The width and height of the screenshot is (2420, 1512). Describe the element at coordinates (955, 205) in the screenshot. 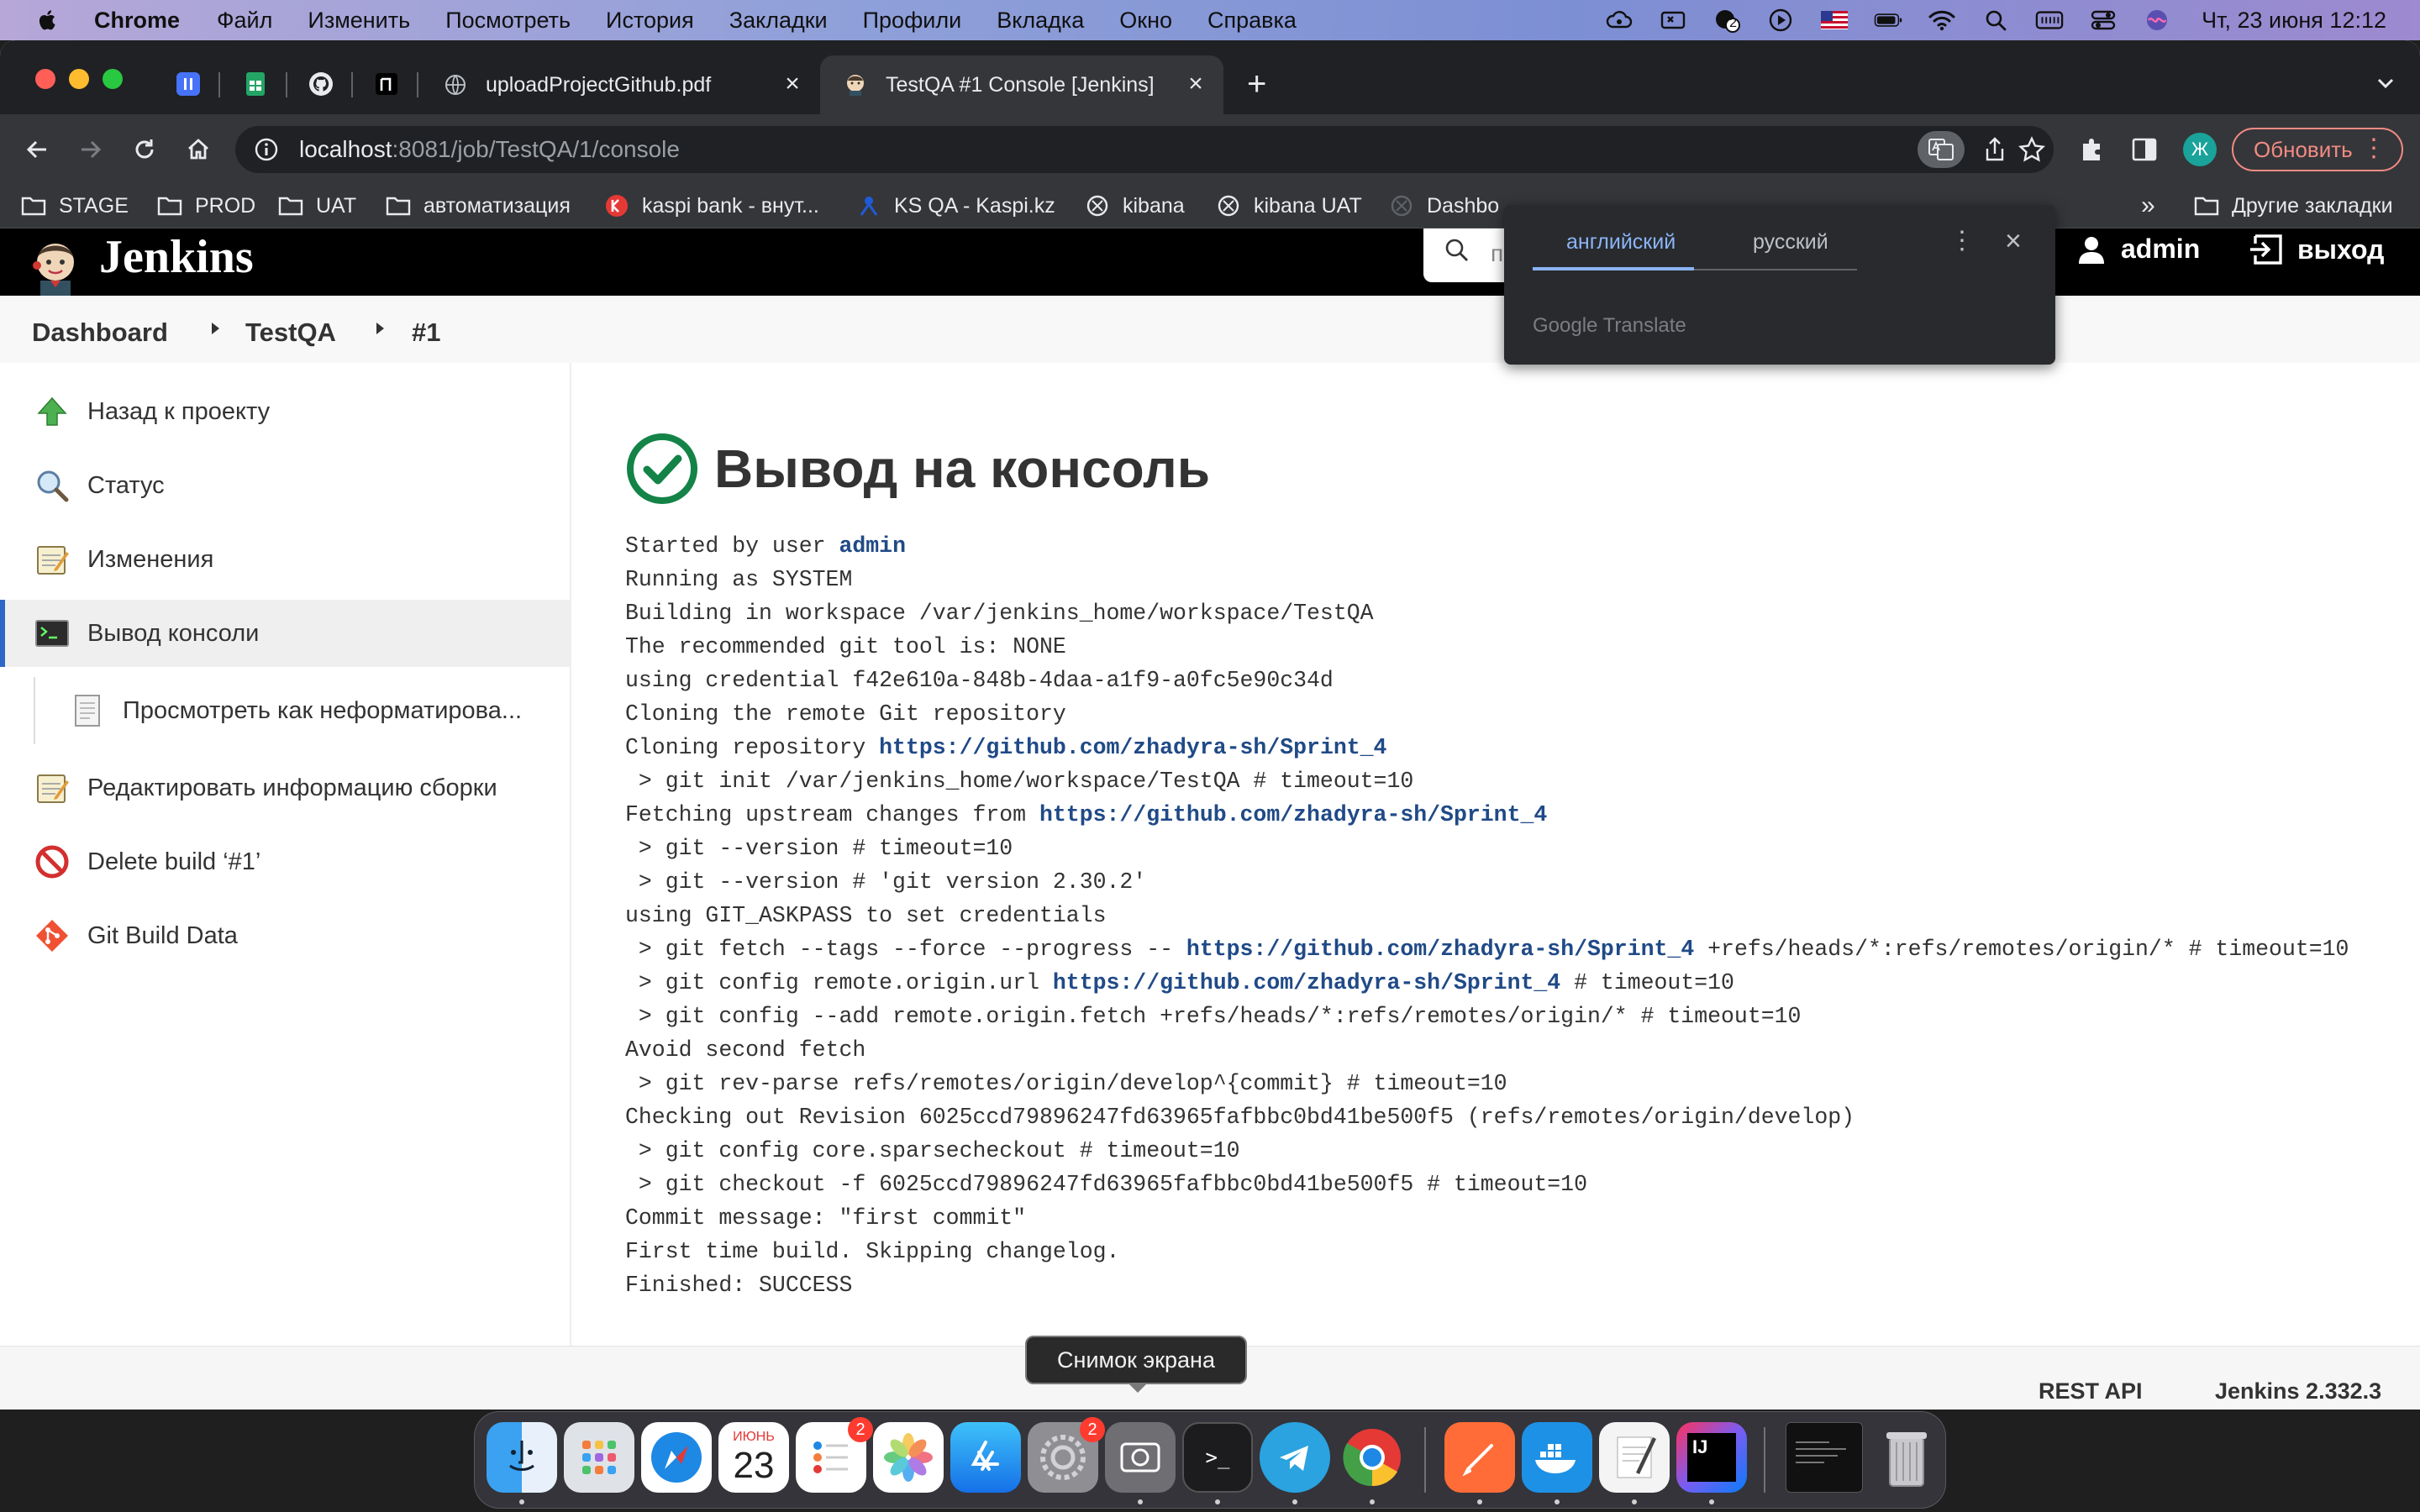

I see `bookmark-ks-qa: KS QA - Kaspi.kz` at that location.